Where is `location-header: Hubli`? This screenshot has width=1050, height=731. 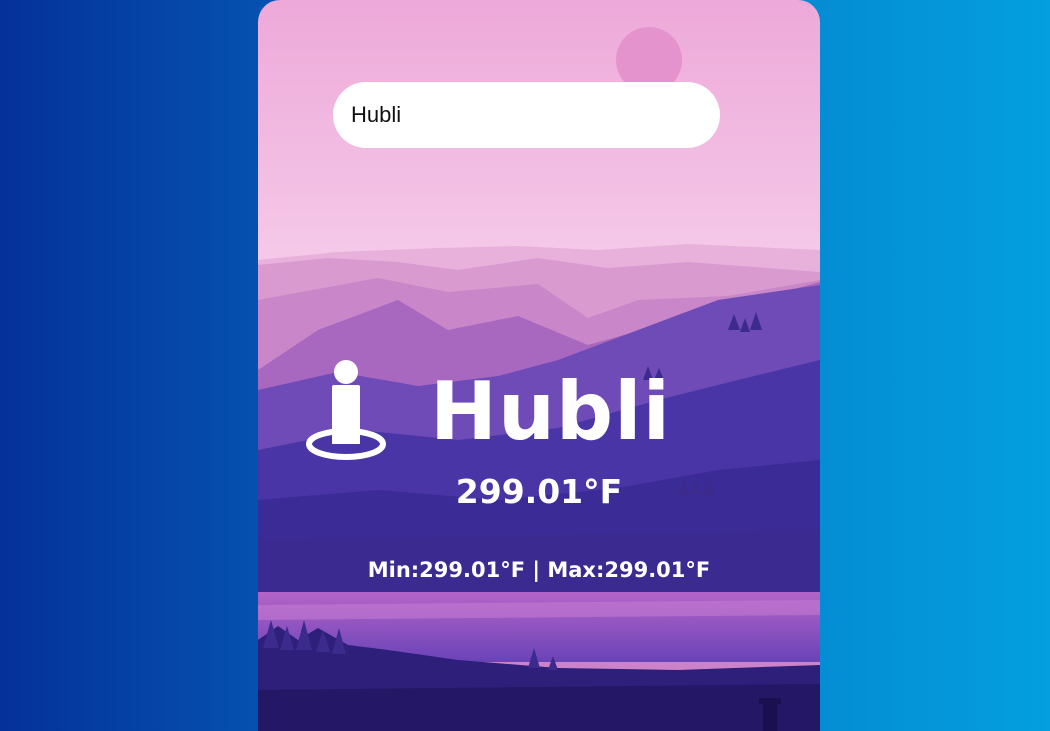 location-header: Hubli is located at coordinates (544, 410).